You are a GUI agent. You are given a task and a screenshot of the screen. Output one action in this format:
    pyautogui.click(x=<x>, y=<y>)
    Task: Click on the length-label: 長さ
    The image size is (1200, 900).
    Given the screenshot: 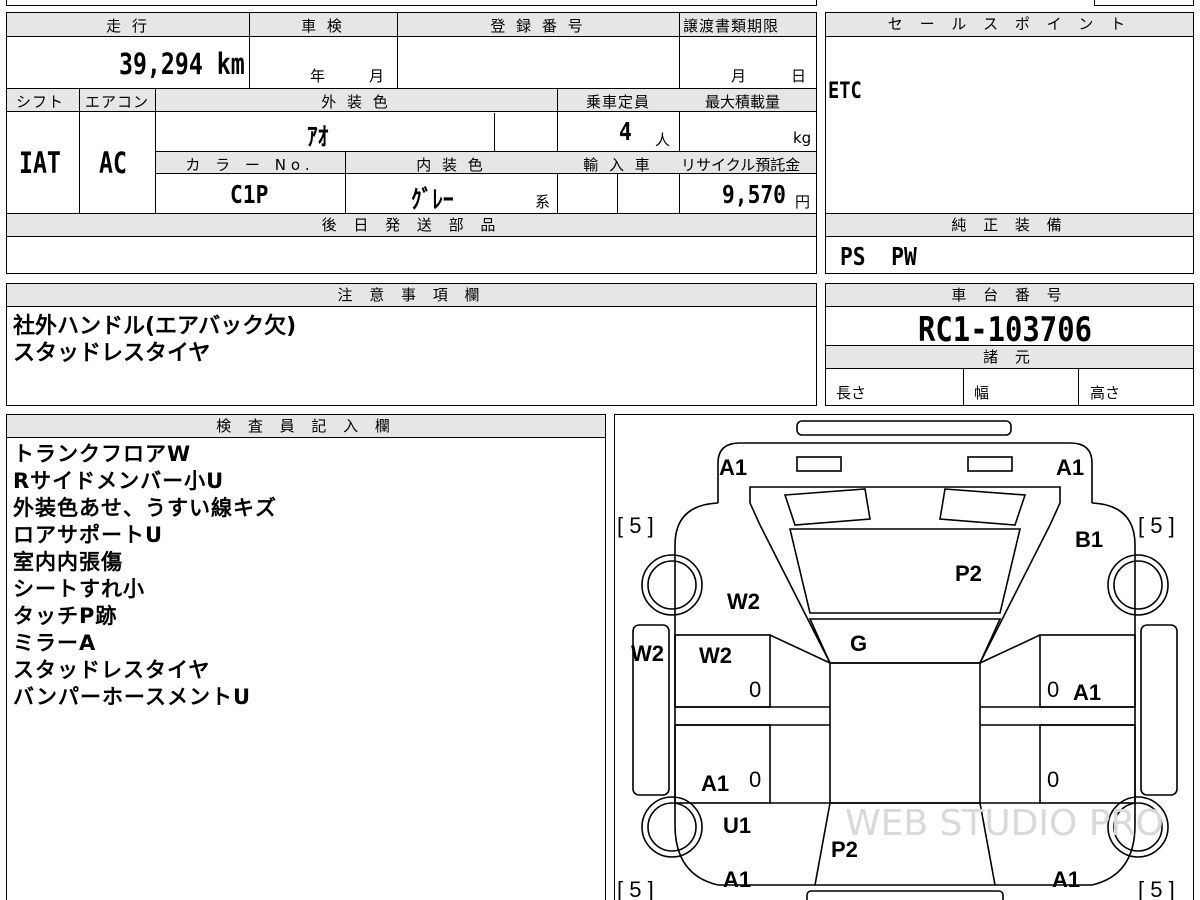 What is the action you would take?
    pyautogui.click(x=851, y=393)
    